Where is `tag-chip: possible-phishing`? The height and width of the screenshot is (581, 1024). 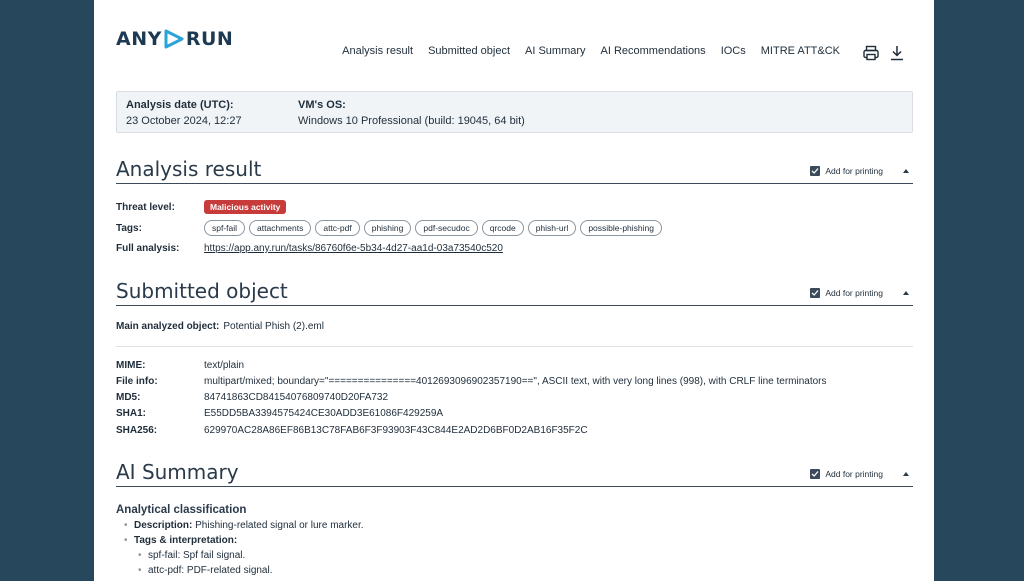
tag-chip: possible-phishing is located at coordinates (621, 228).